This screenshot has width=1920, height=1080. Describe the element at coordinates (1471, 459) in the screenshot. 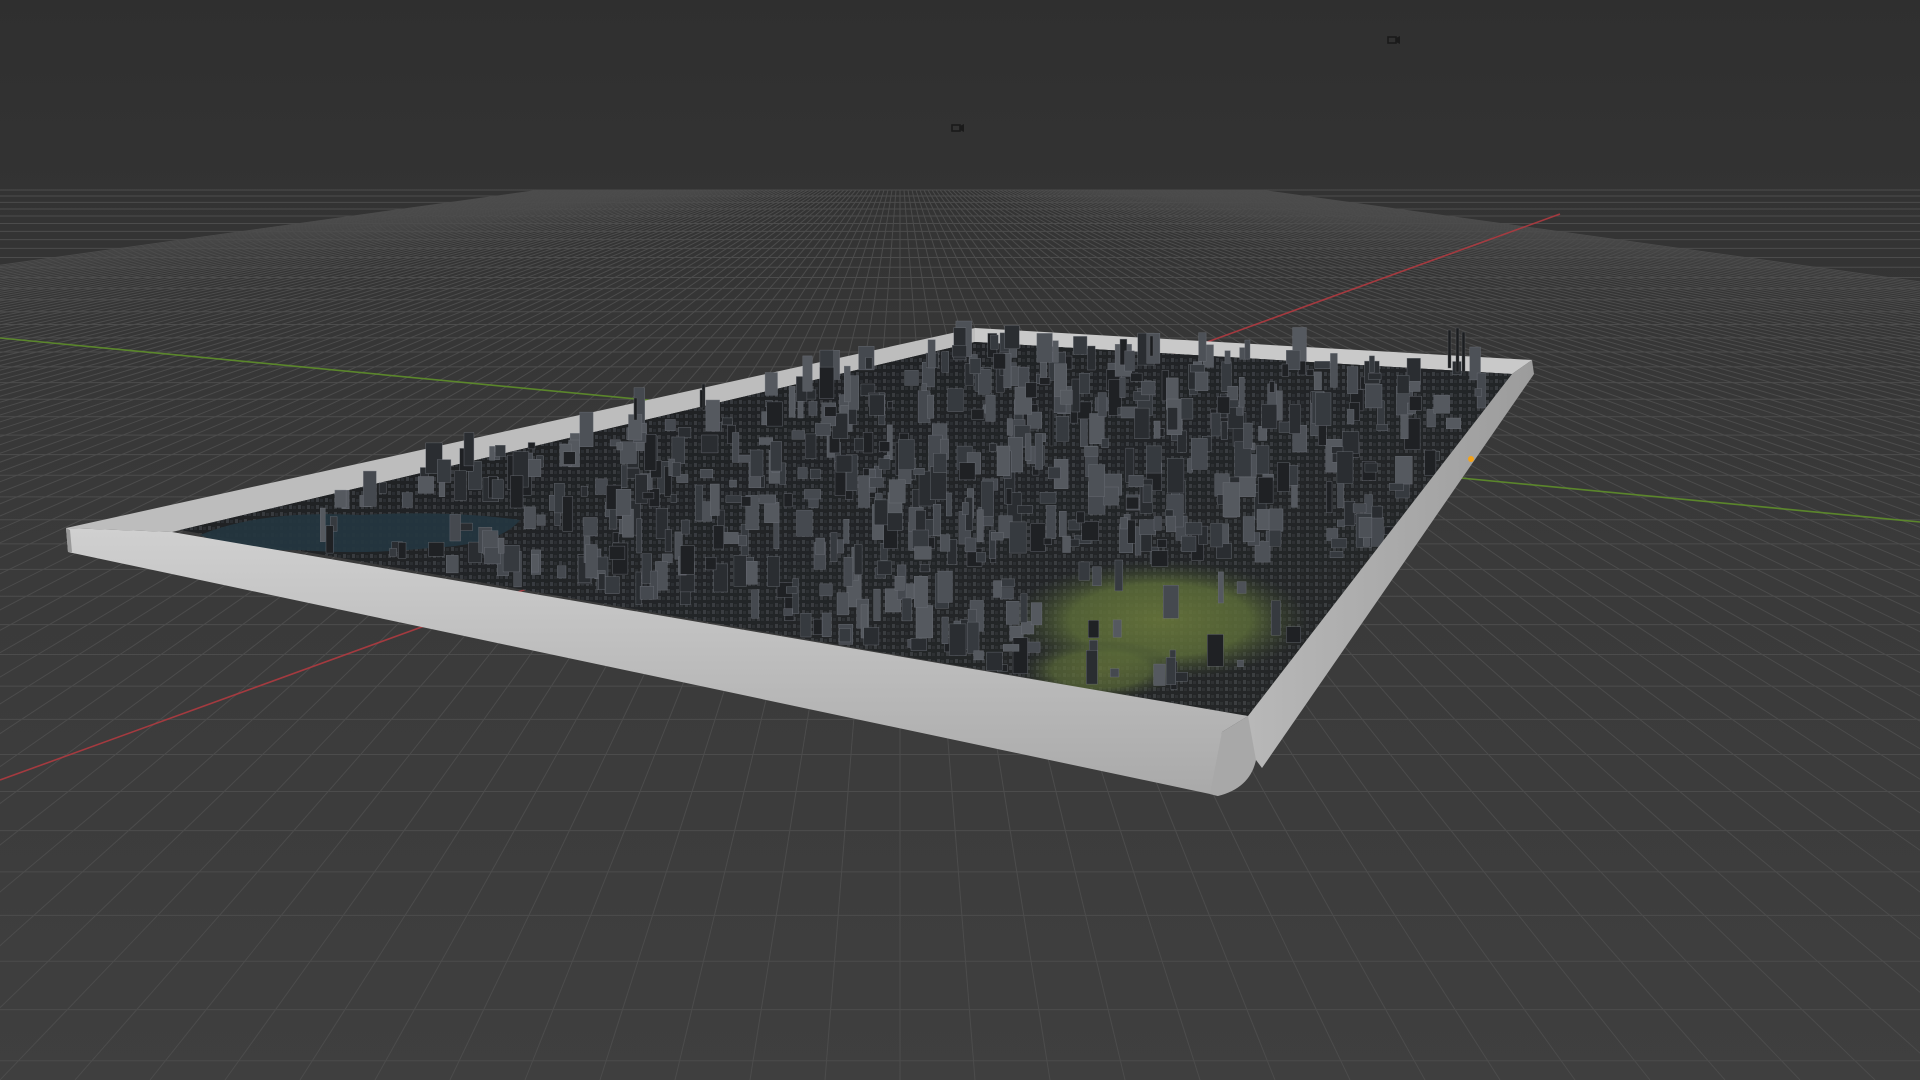

I see `origin-point-icon` at that location.